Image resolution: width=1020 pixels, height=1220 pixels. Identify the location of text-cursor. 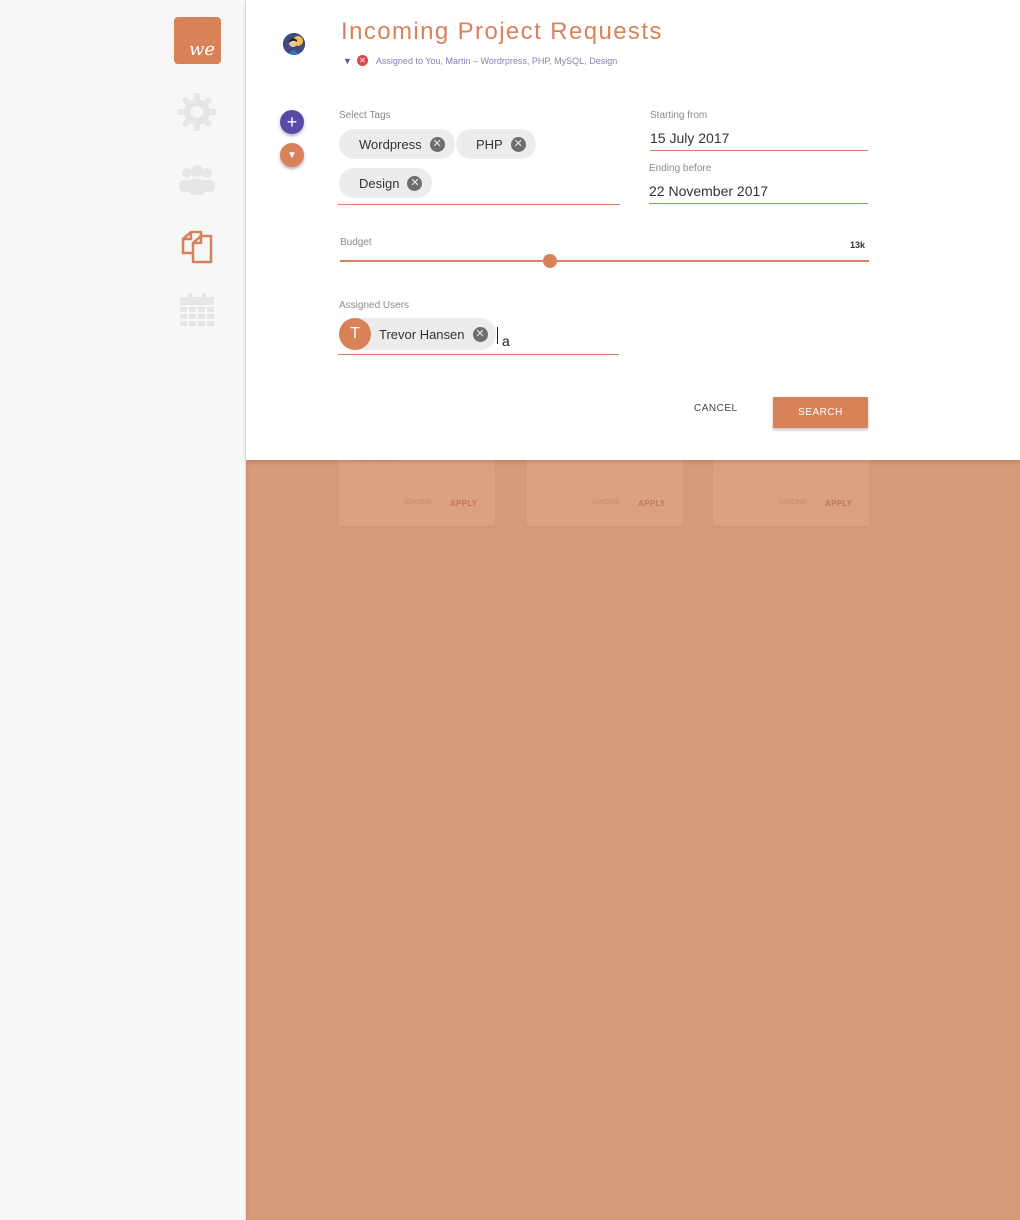
(497, 335).